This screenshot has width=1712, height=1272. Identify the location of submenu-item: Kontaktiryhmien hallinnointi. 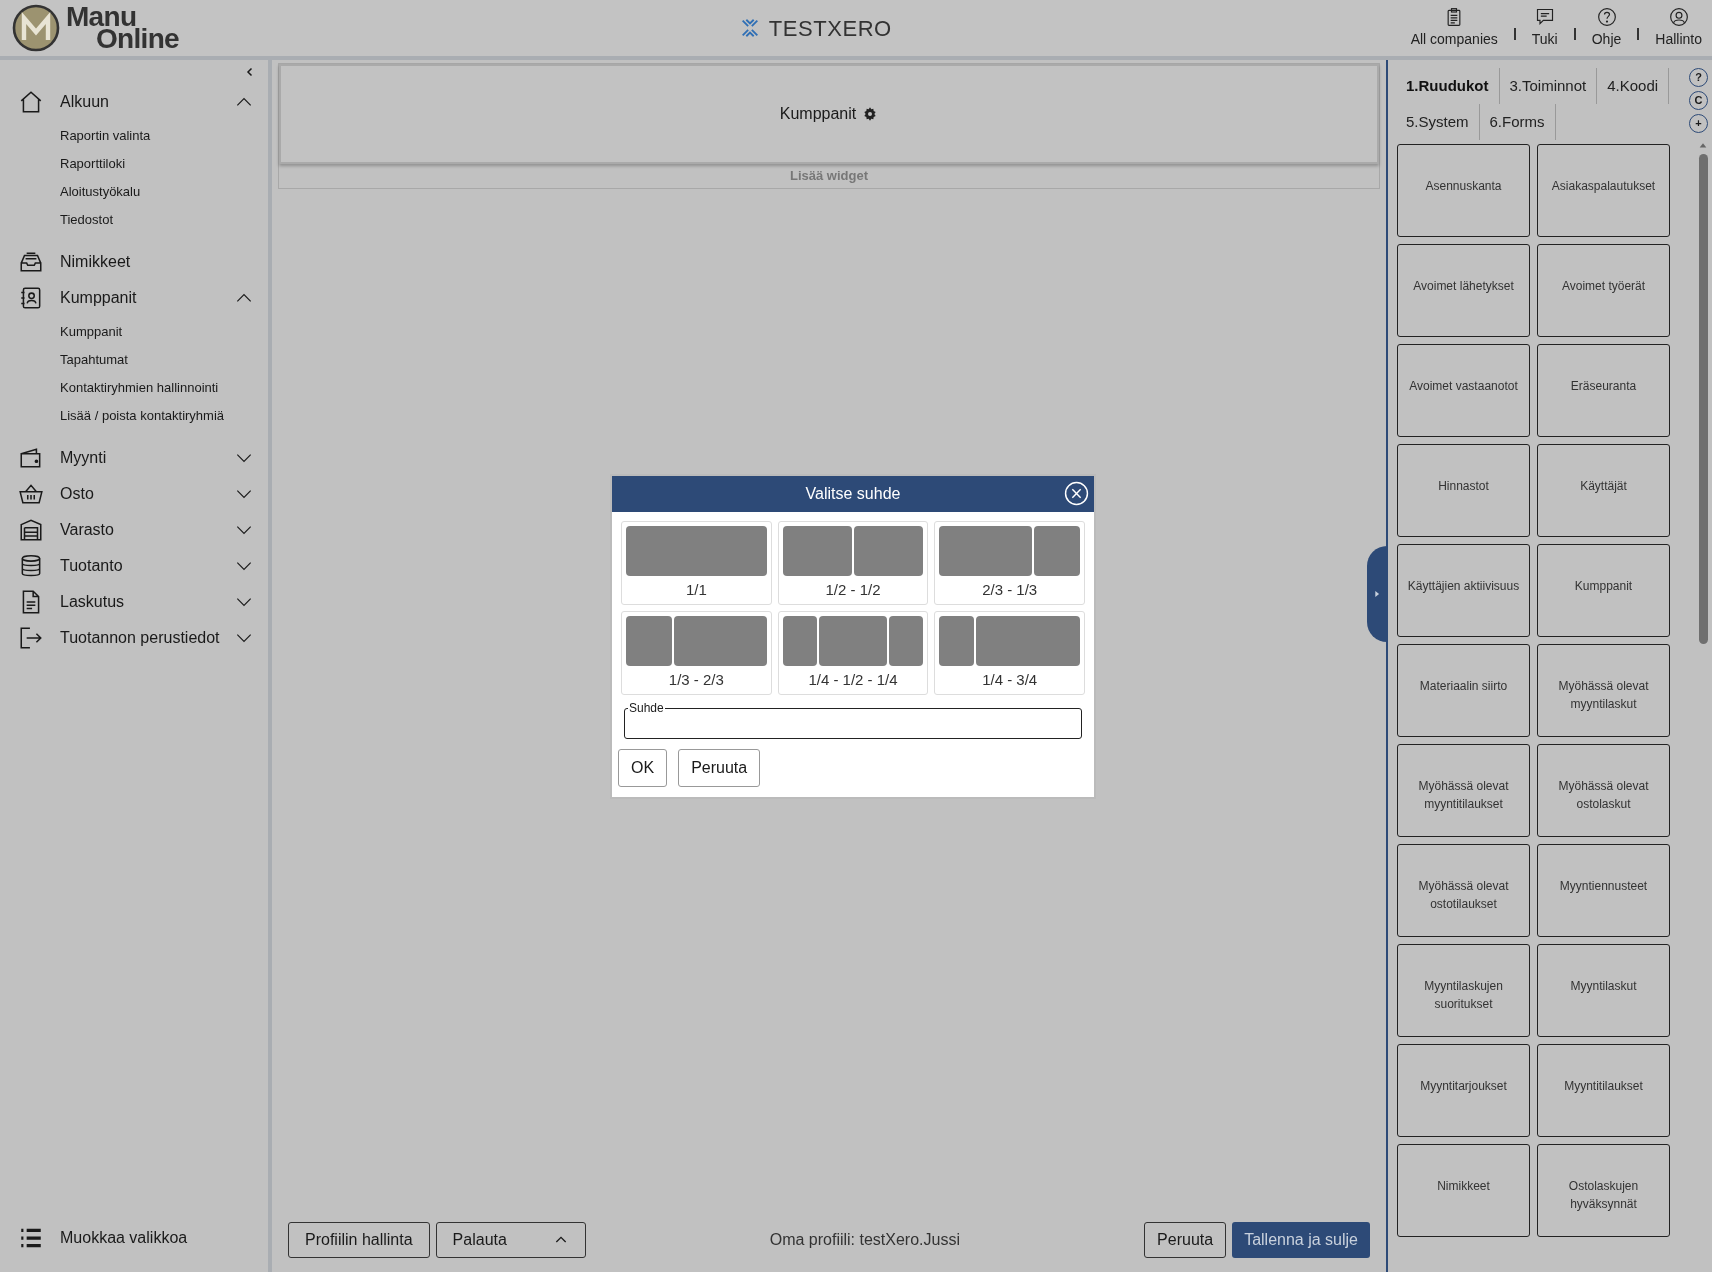
(134, 388).